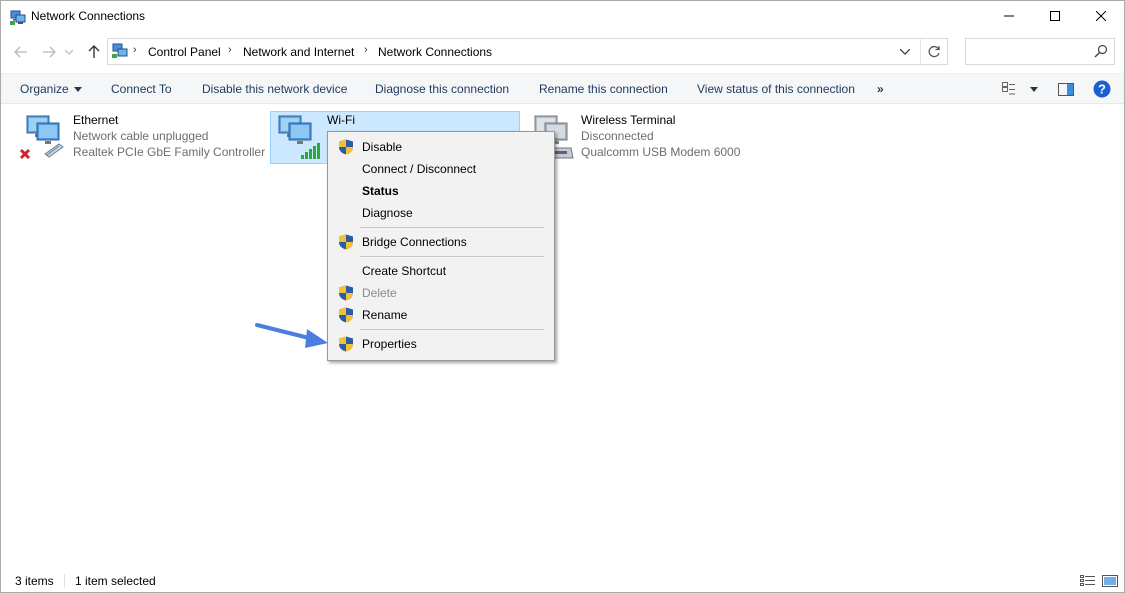  I want to click on menu-item-bridge-connections: Bridge Connections, so click(441, 242).